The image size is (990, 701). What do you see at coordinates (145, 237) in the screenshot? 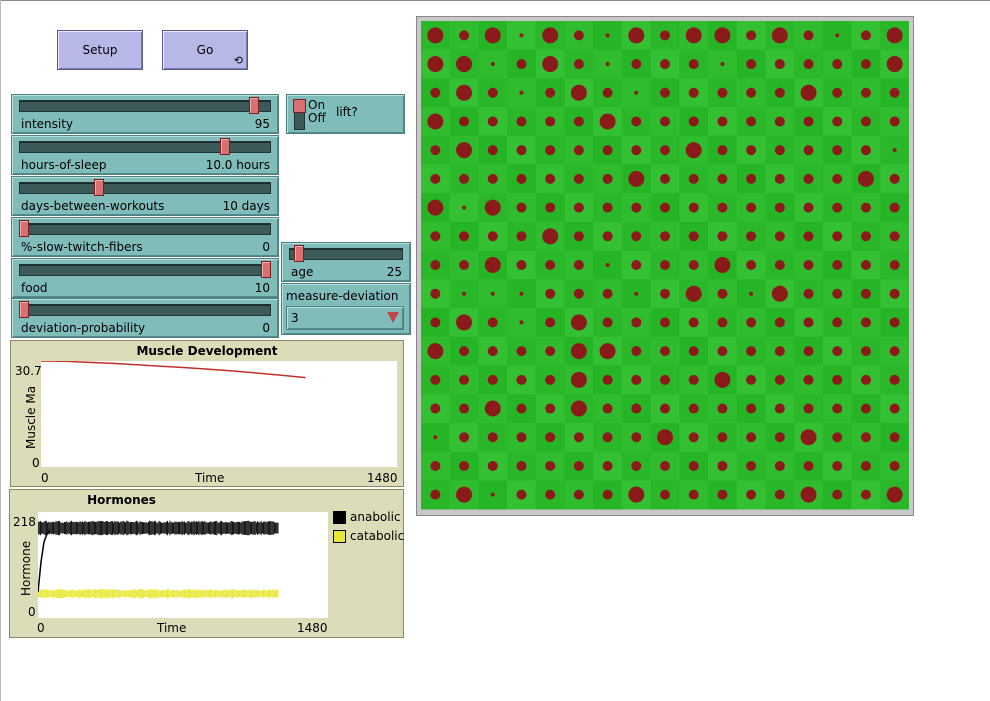
I see `slider-slow-twitch-fibers: %-slow-twitch-fibers 0` at bounding box center [145, 237].